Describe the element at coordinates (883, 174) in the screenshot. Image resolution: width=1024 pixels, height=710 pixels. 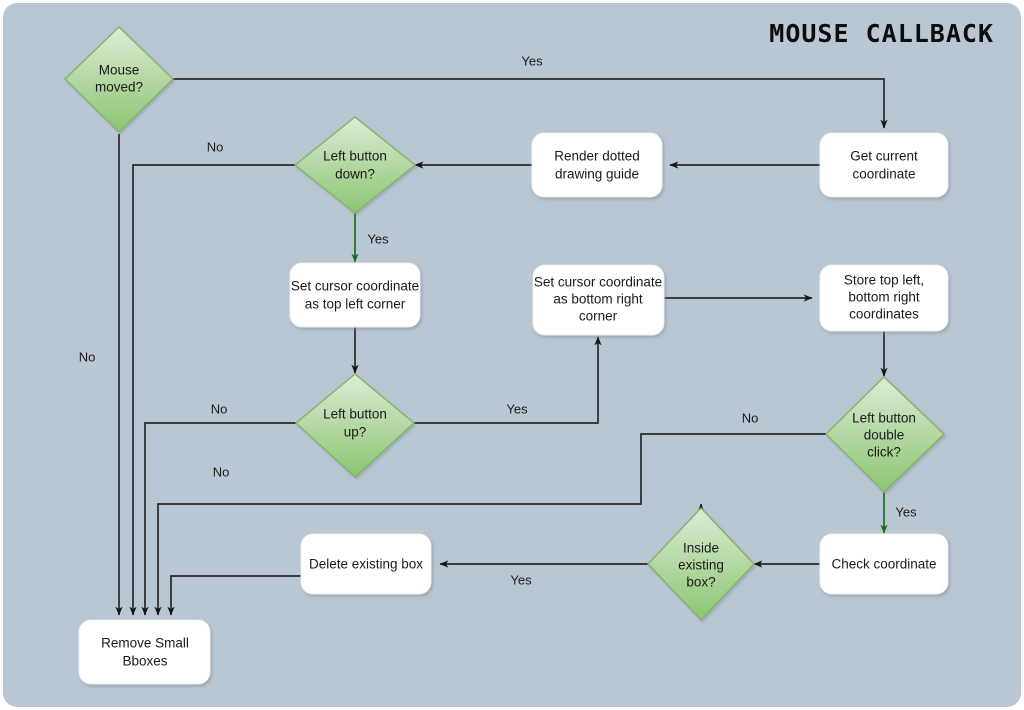
I see `get-coordinate-label-line2: coordinate` at that location.